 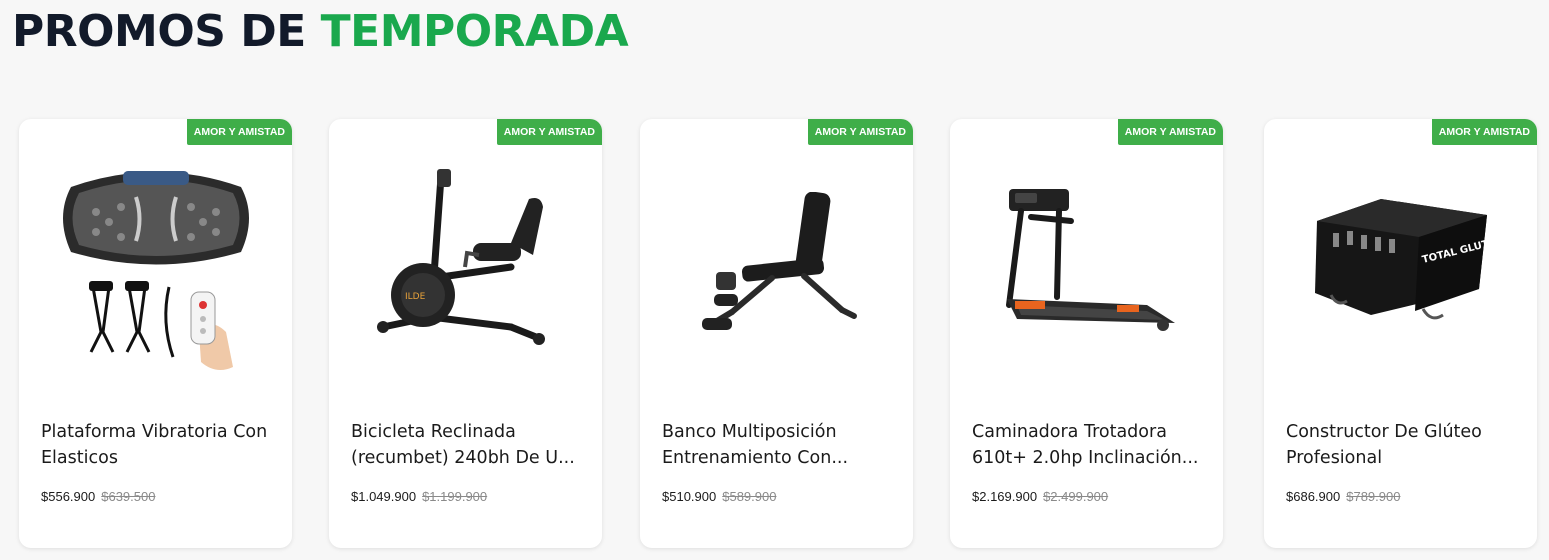 What do you see at coordinates (128, 496) in the screenshot?
I see `old-price: $639.500` at bounding box center [128, 496].